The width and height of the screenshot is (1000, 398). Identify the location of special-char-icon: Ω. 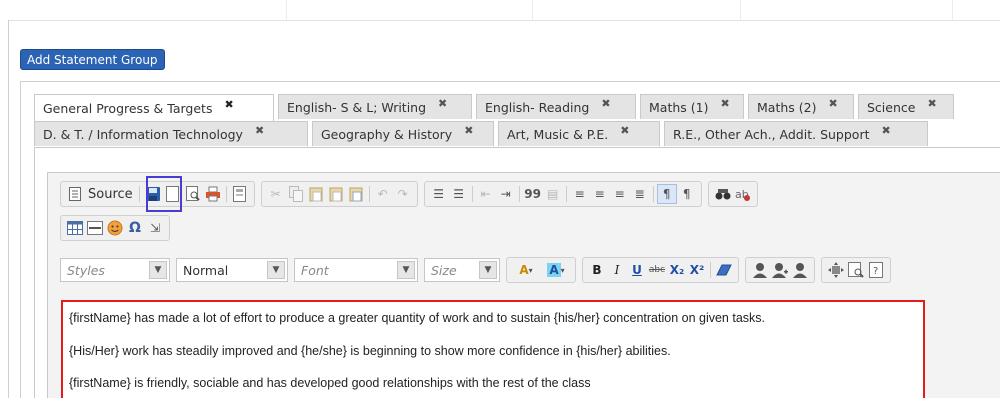
(135, 228).